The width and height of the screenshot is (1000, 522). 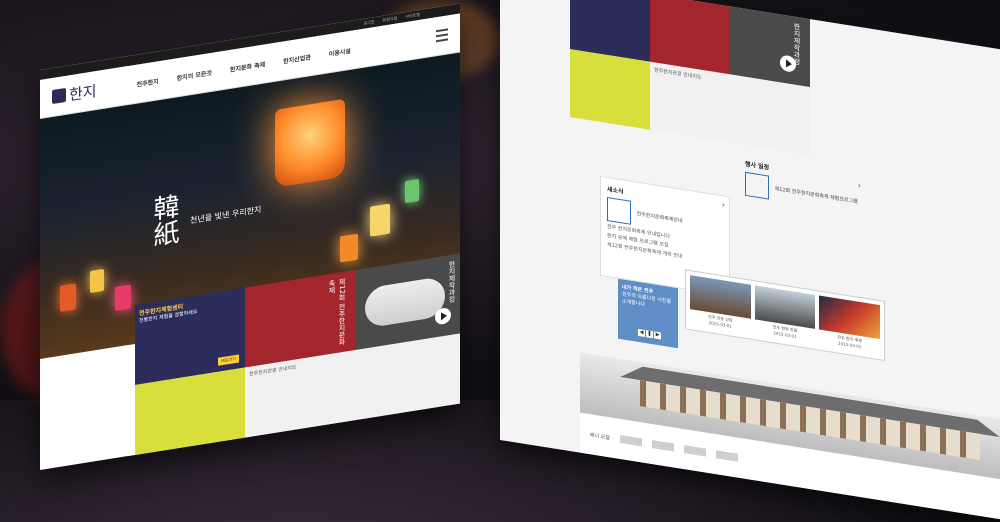 I want to click on poster-title: 제12회 전주한지문화축제, so click(x=337, y=311).